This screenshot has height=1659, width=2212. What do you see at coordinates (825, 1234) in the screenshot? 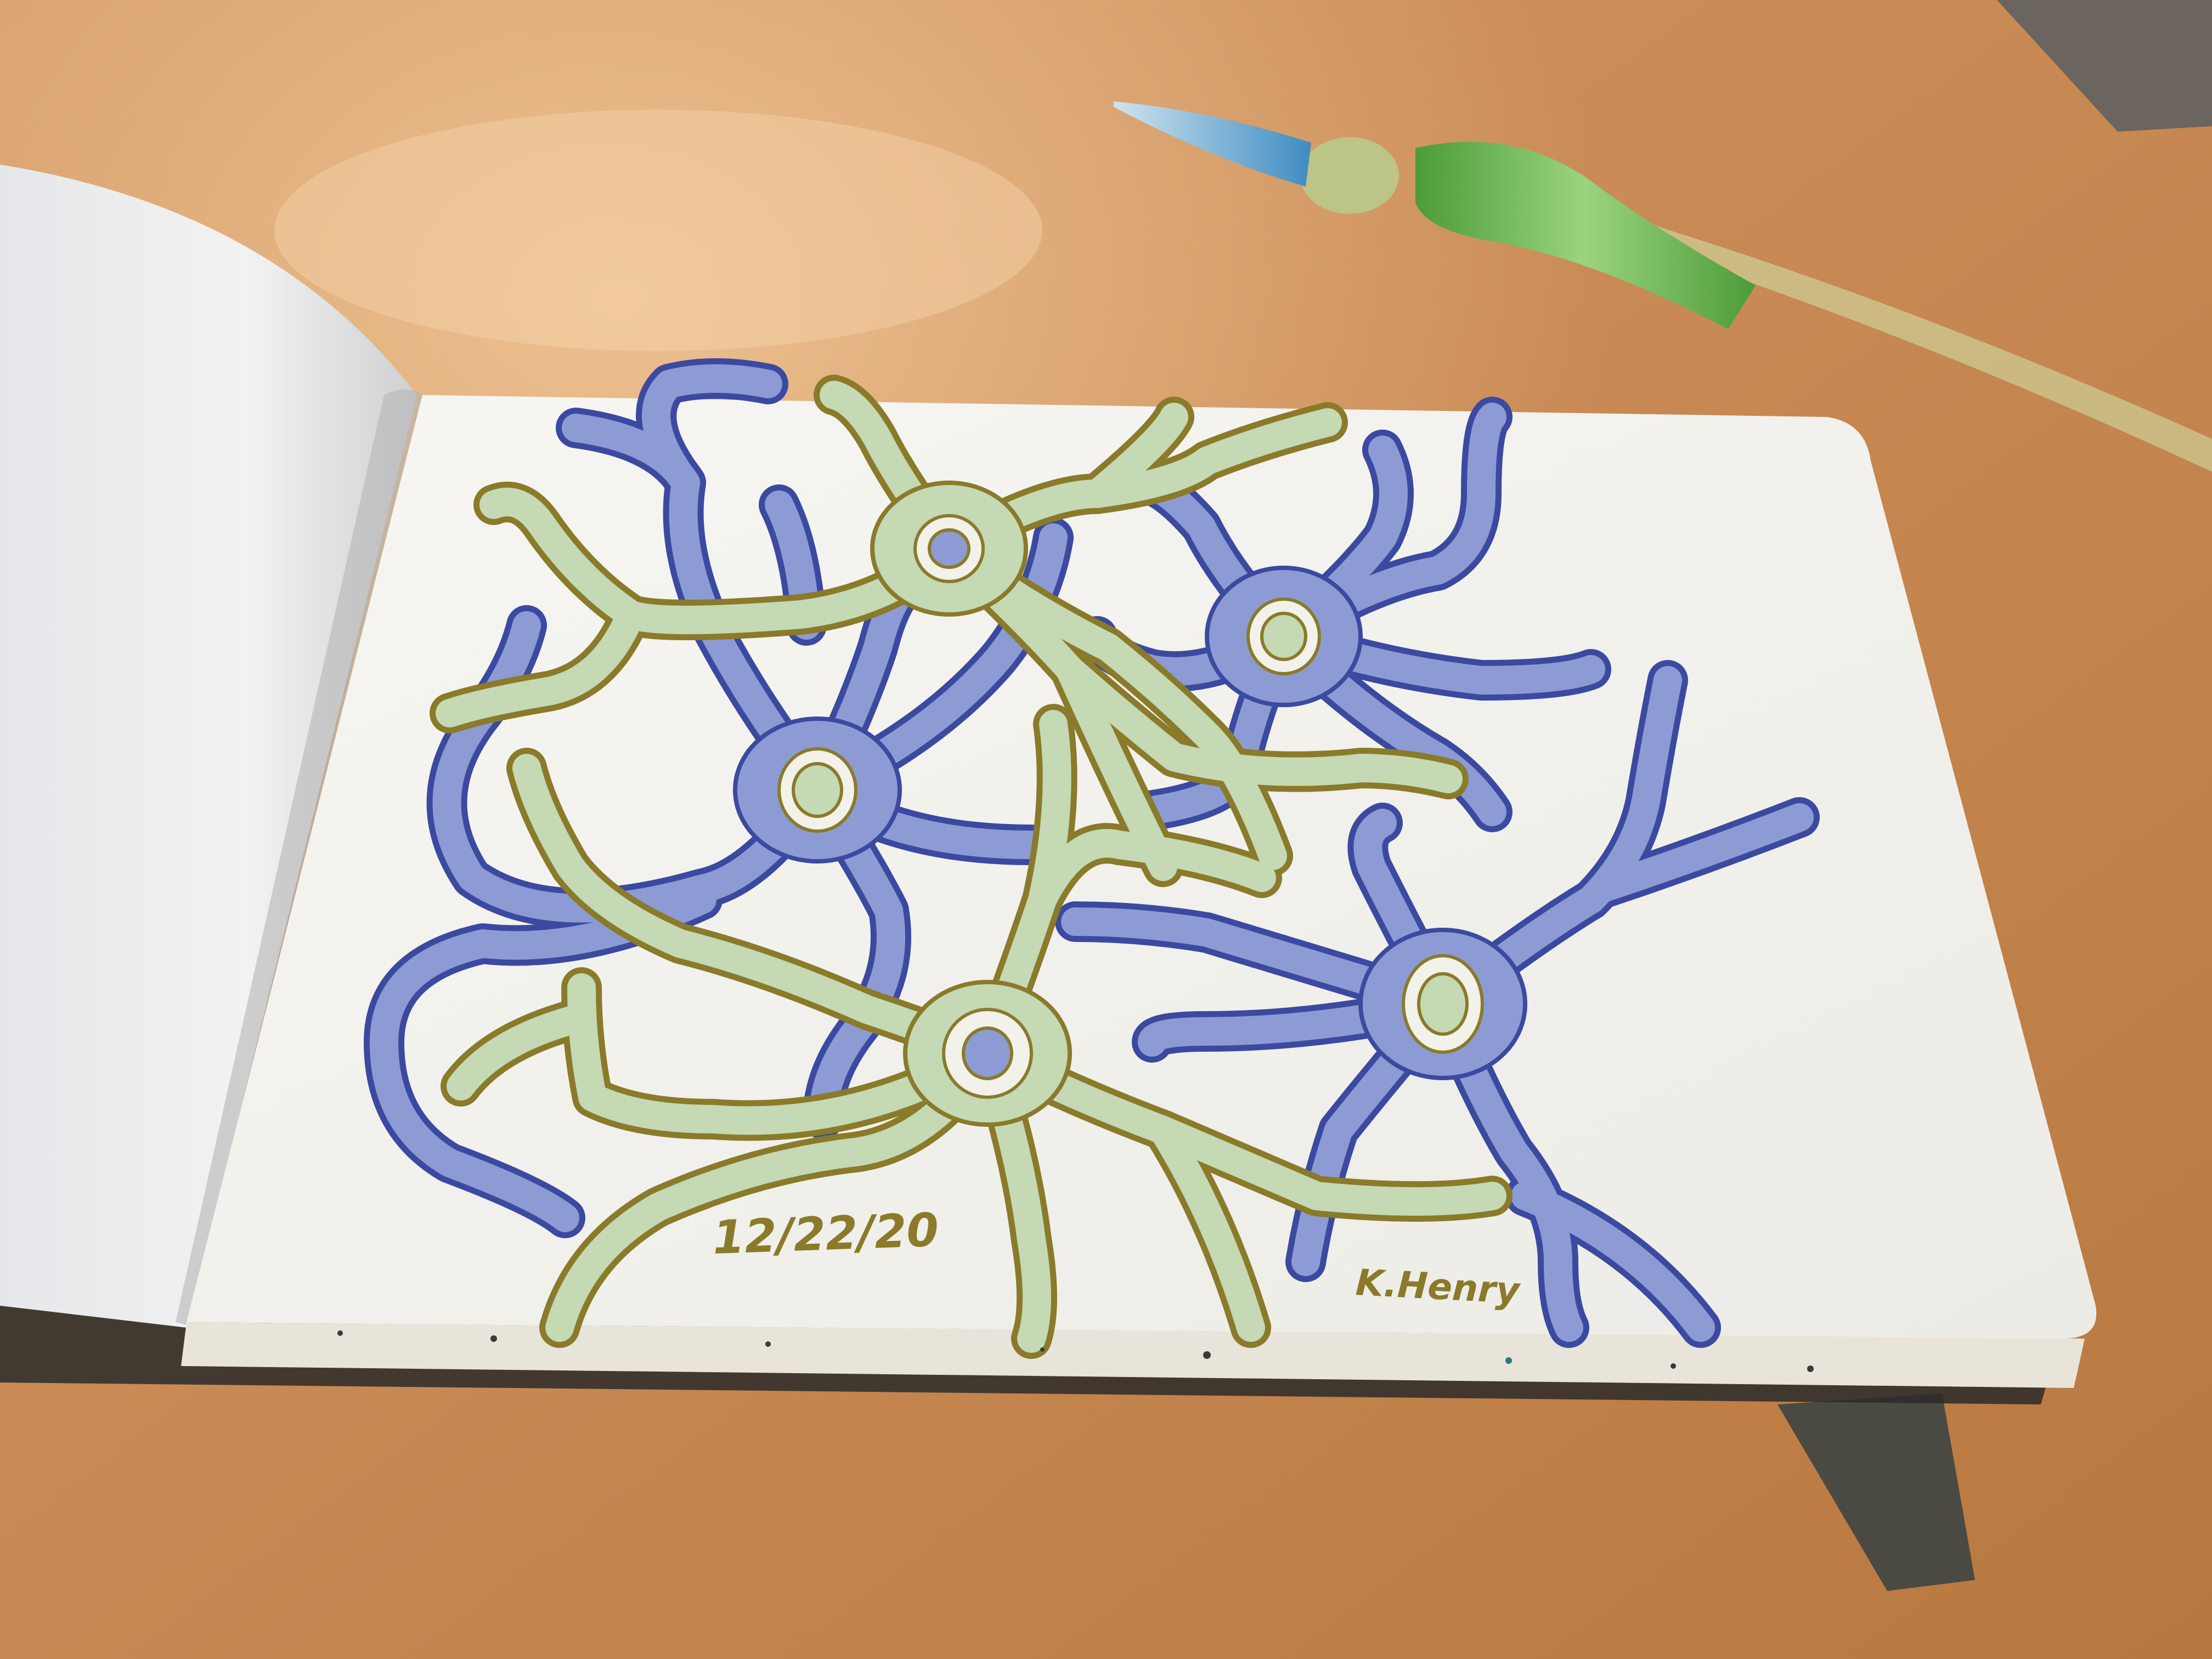
I see `sketch-date: 12/22/20` at bounding box center [825, 1234].